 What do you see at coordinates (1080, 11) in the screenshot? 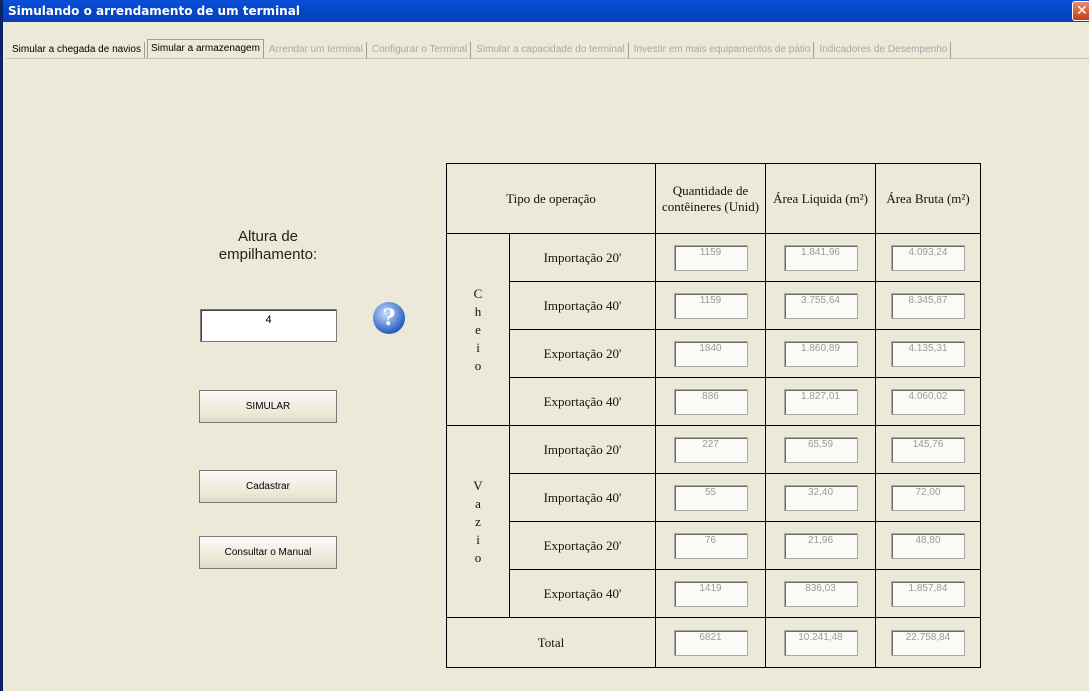
I see `close-icon: ✕` at bounding box center [1080, 11].